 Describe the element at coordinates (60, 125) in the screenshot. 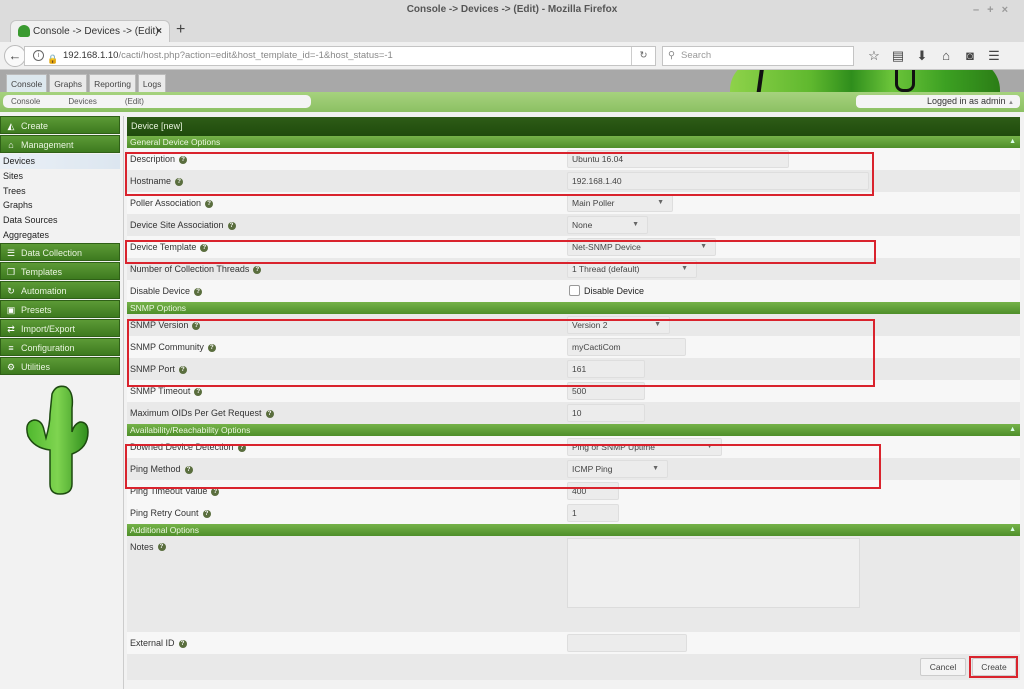

I see `sidebar-create: ◭ Create` at that location.